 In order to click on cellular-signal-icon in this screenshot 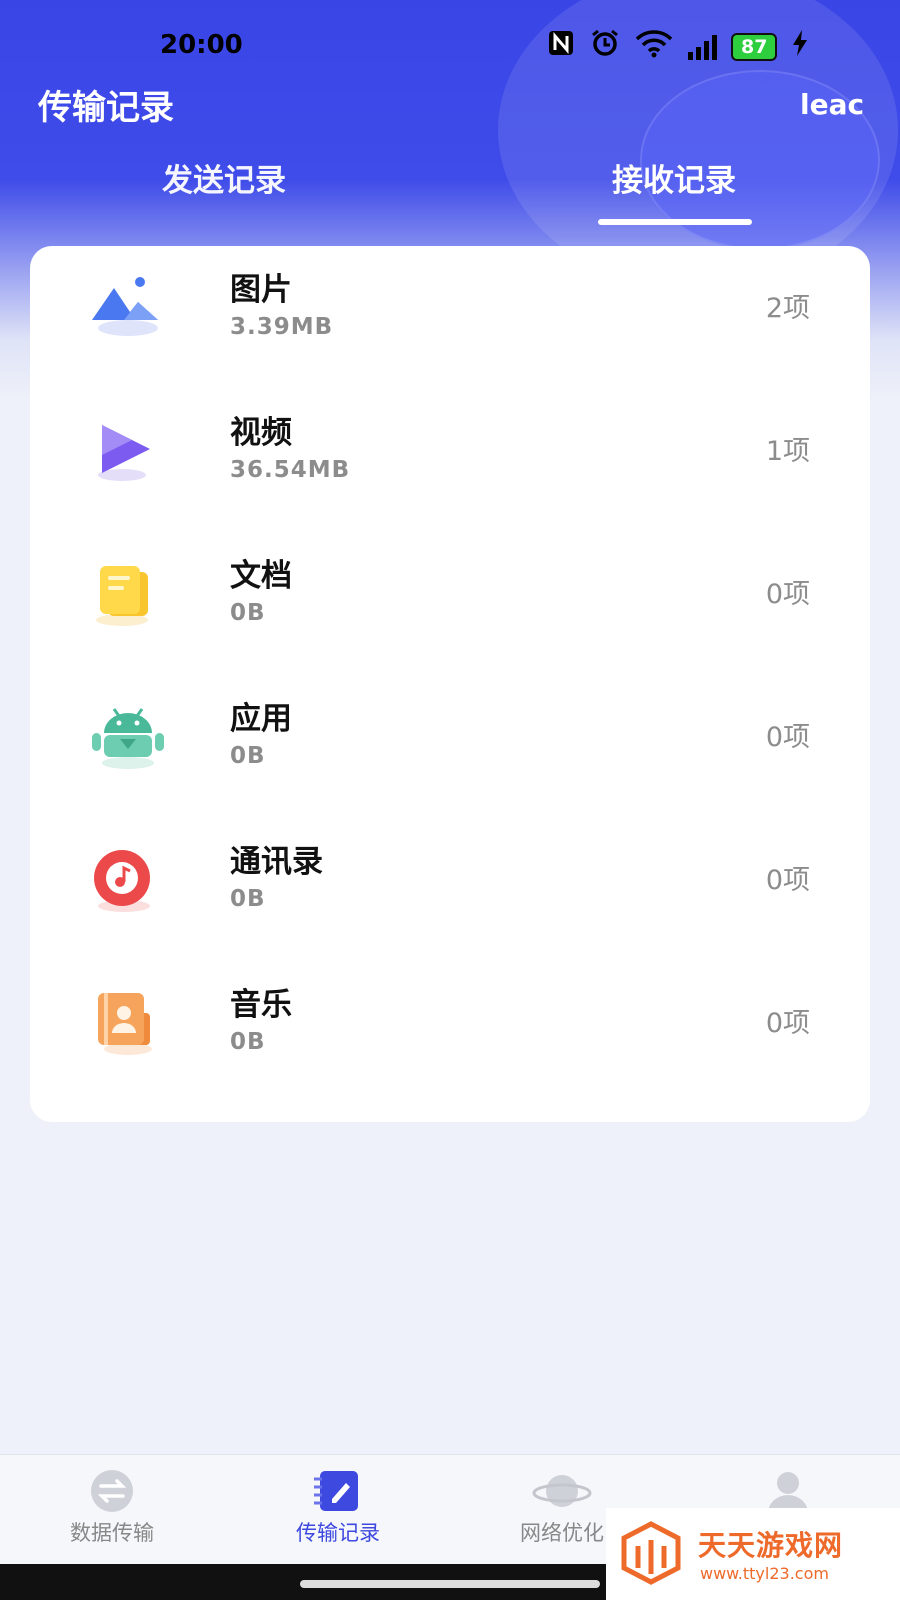, I will do `click(702, 47)`.